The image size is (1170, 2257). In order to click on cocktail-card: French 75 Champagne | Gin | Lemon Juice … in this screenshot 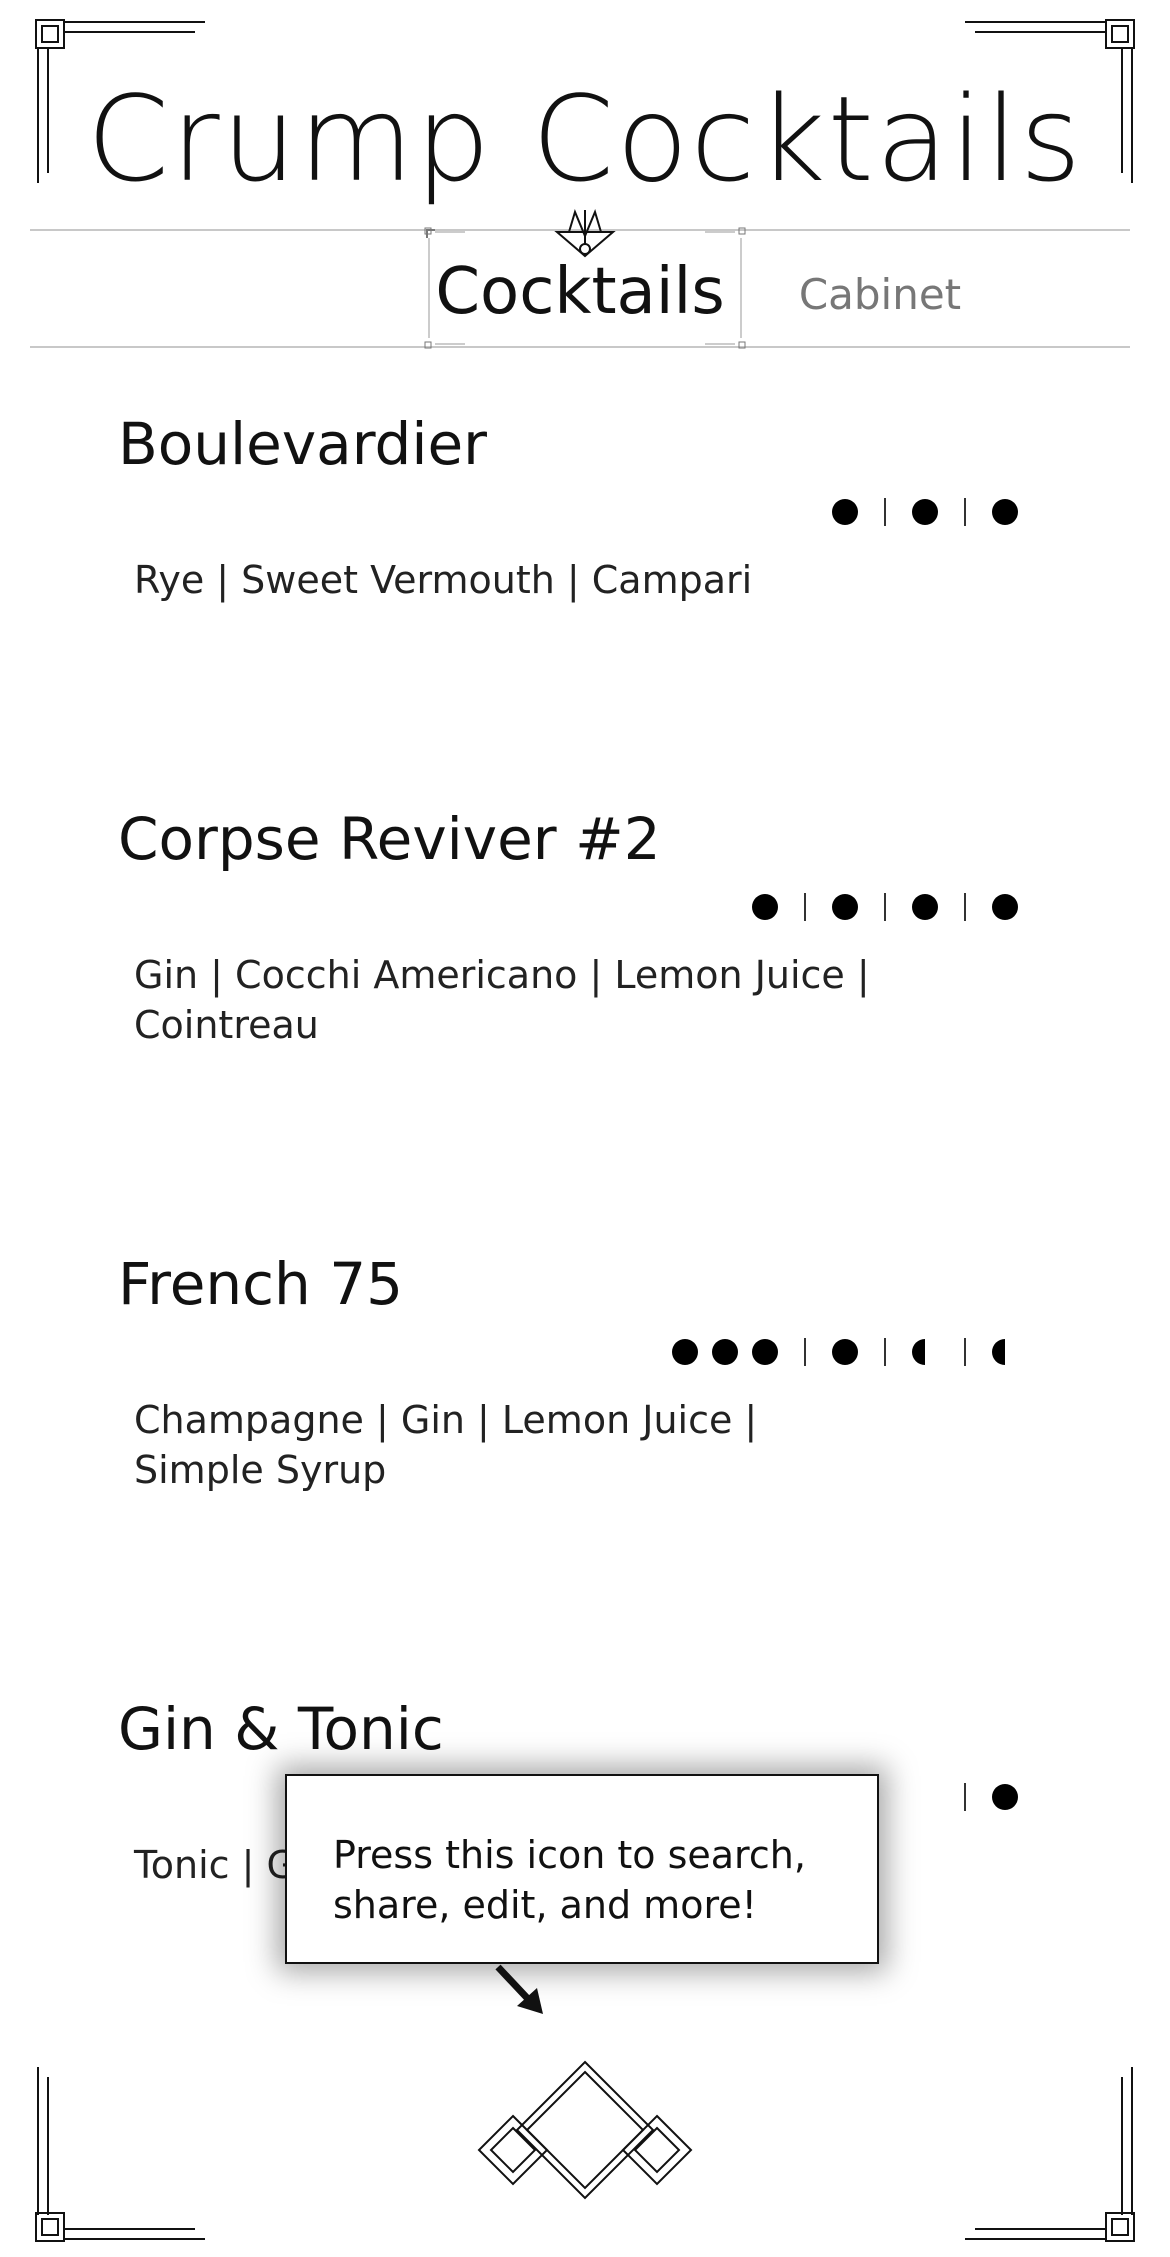, I will do `click(568, 1390)`.